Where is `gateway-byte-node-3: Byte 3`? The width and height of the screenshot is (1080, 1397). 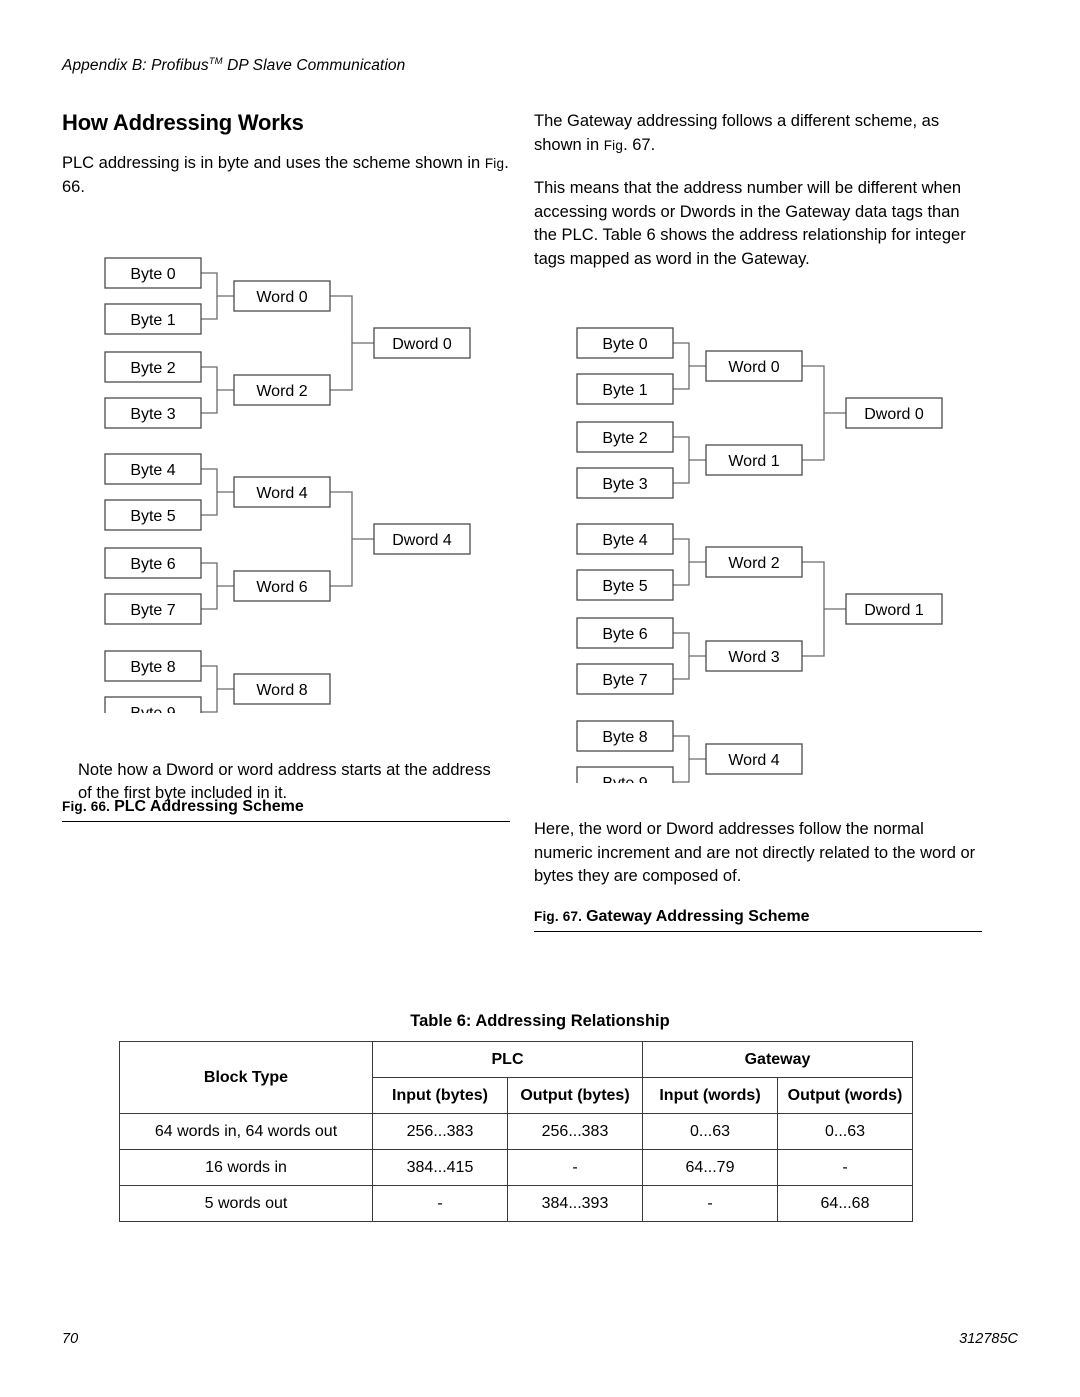
gateway-byte-node-3: Byte 3 is located at coordinates (625, 483).